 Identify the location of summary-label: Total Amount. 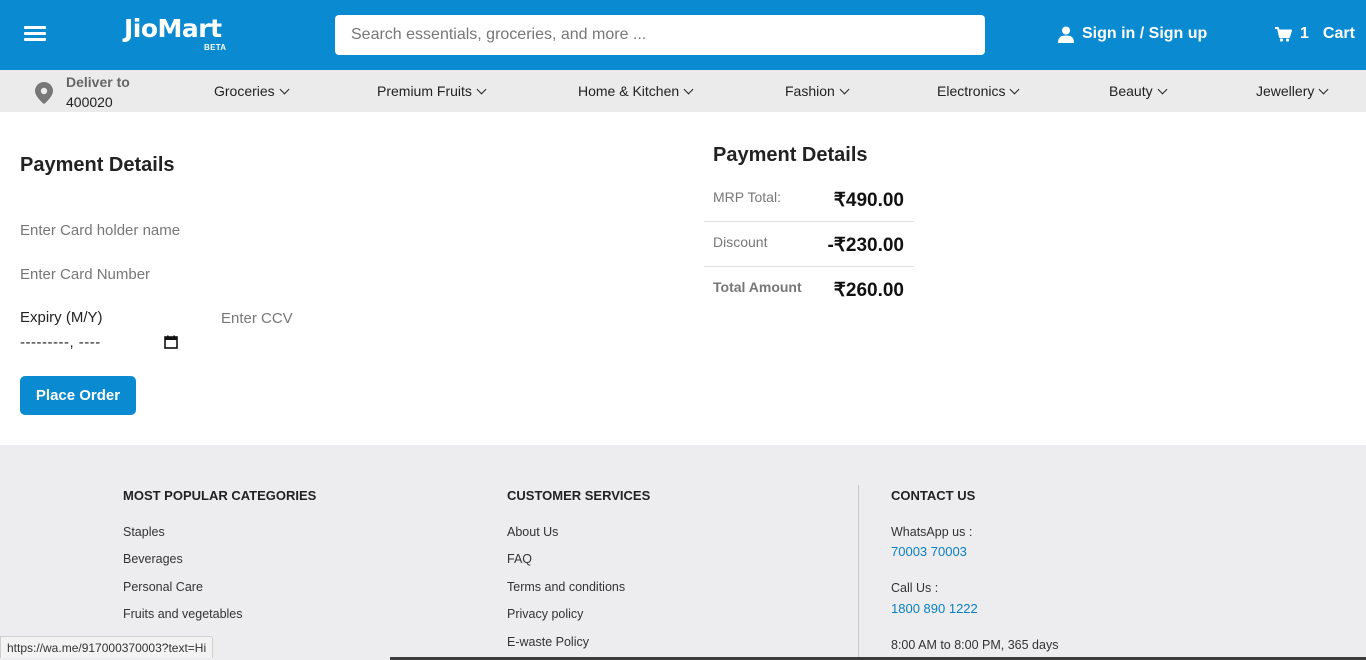
(757, 287).